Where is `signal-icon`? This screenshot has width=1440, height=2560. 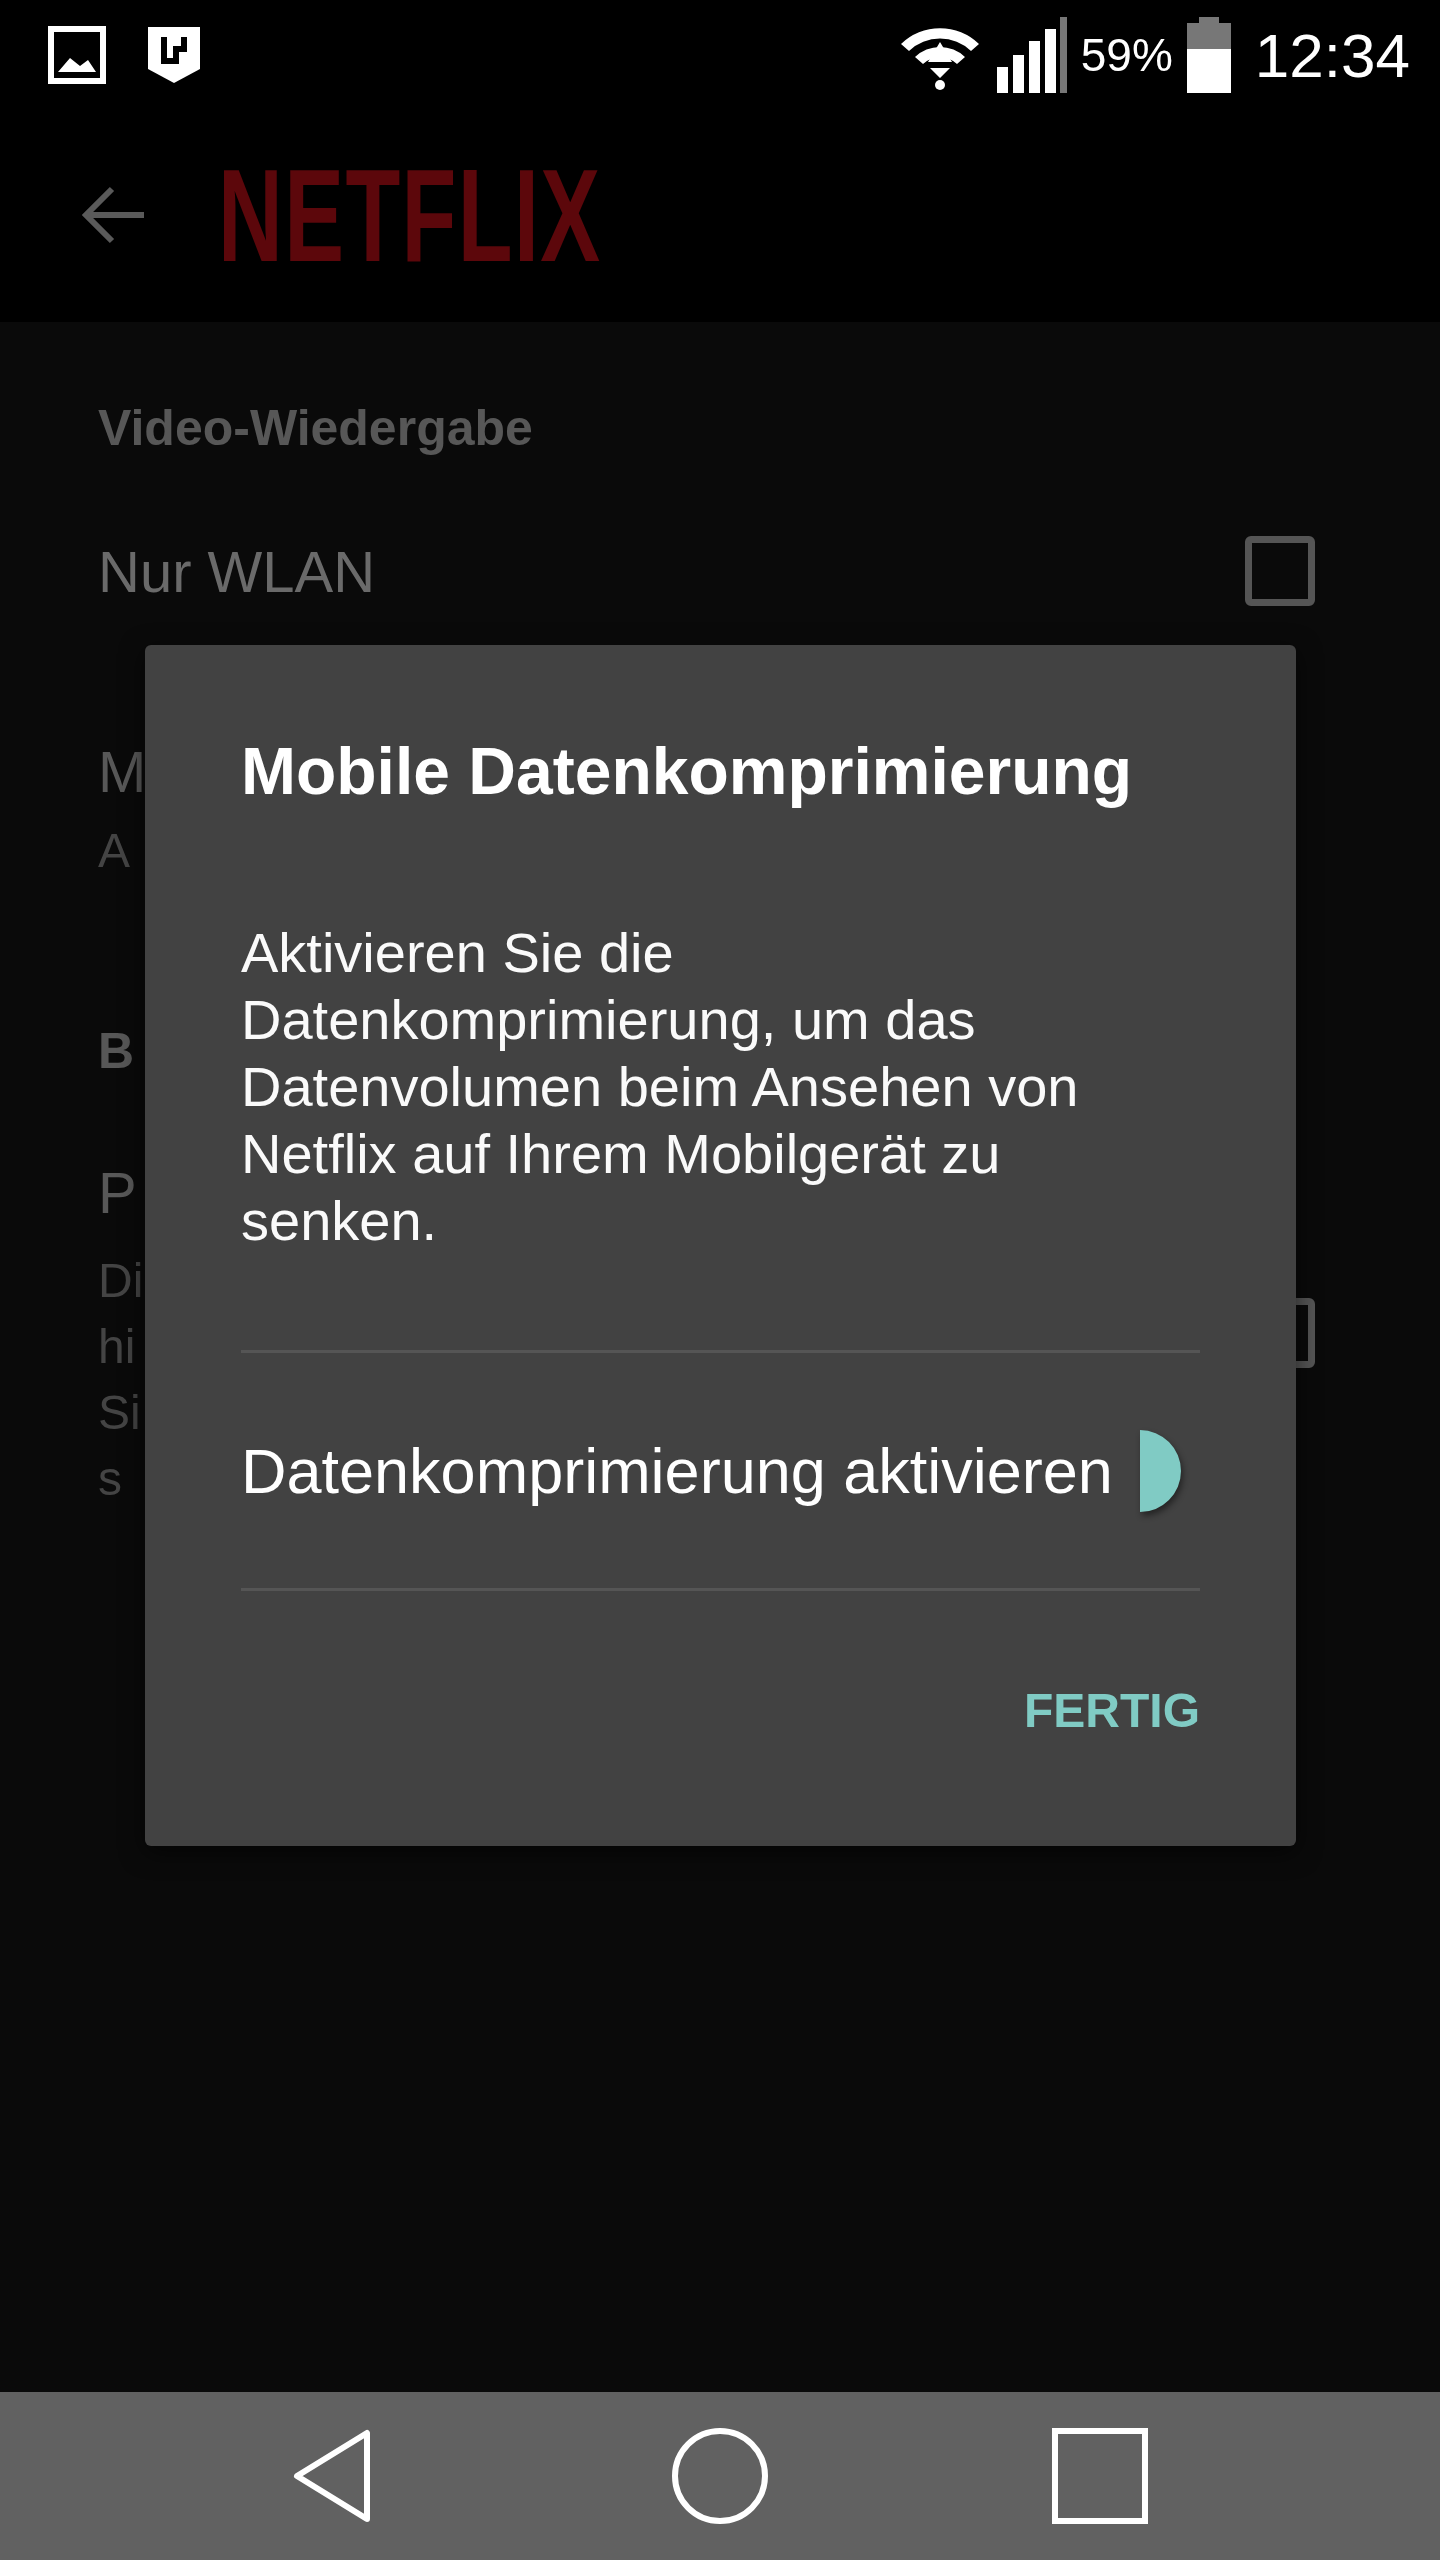
signal-icon is located at coordinates (1031, 55).